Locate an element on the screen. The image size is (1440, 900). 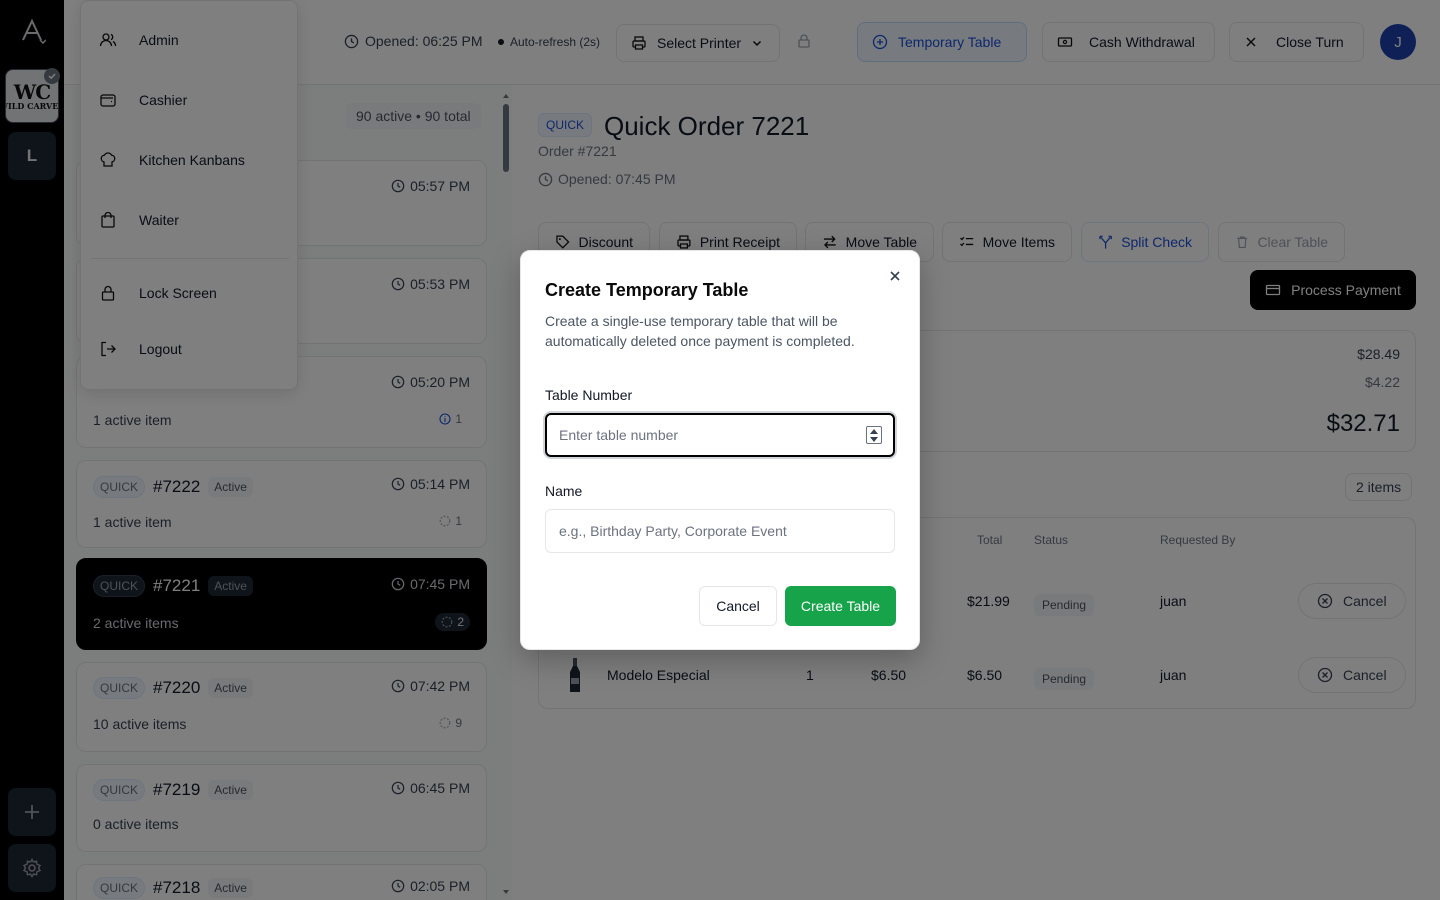
number-stepper is located at coordinates (874, 435).